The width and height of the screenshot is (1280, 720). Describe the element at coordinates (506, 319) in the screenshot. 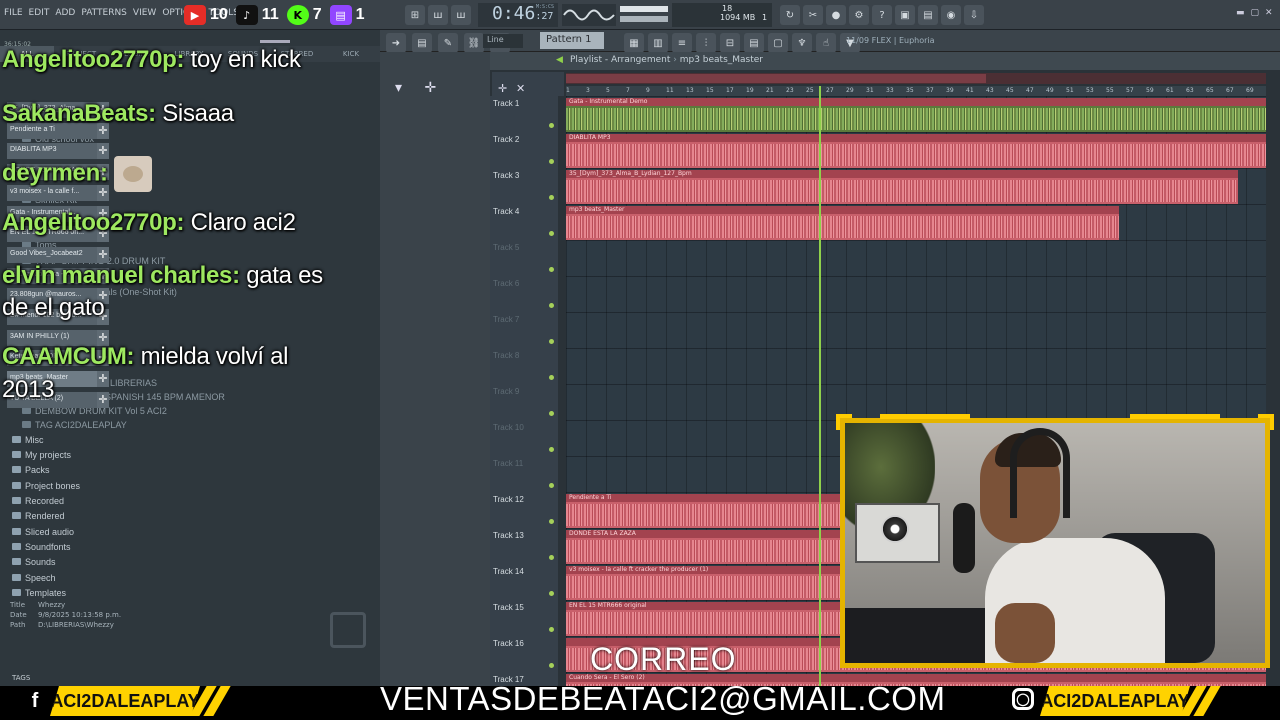

I see `track-name: Track 7` at that location.